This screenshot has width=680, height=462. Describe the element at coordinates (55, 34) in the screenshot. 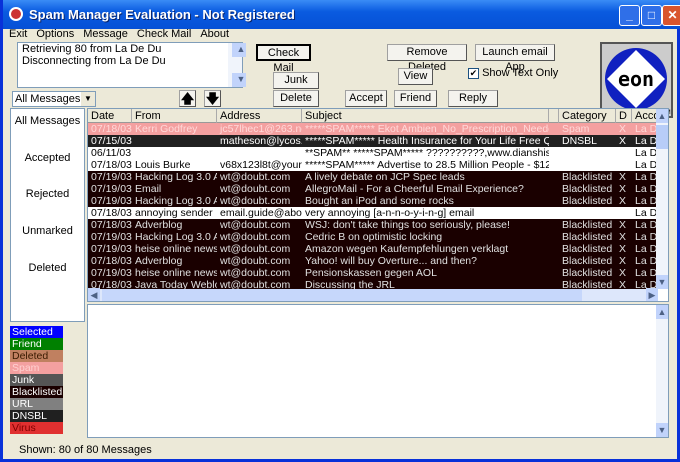

I see `menu-options: Options` at that location.